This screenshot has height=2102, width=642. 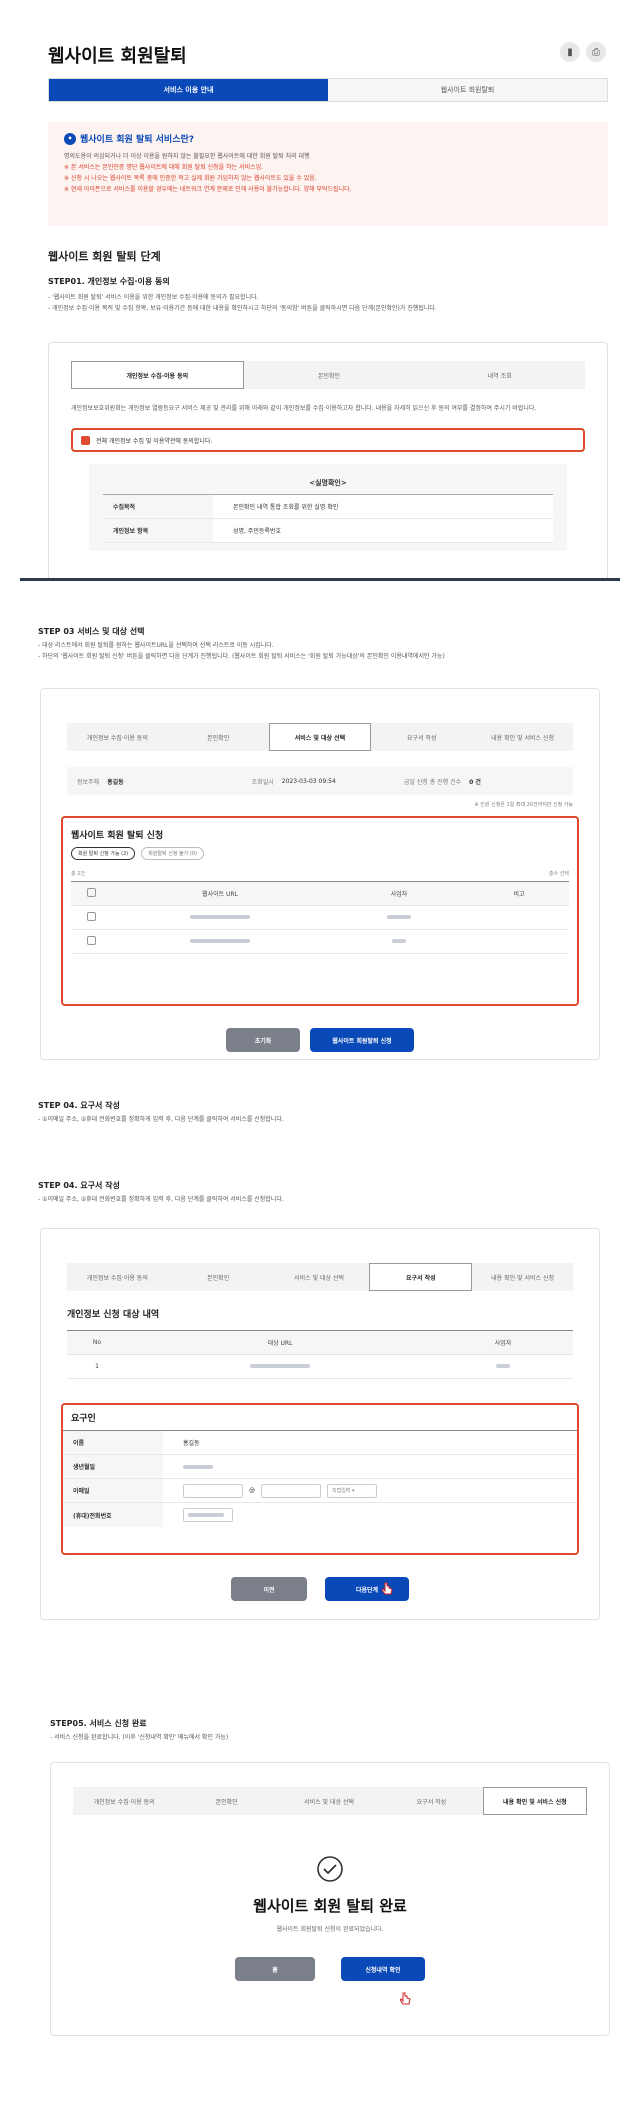 I want to click on withdraw-submit-button: 웹사이트 회원탈퇴 신청, so click(x=362, y=1040).